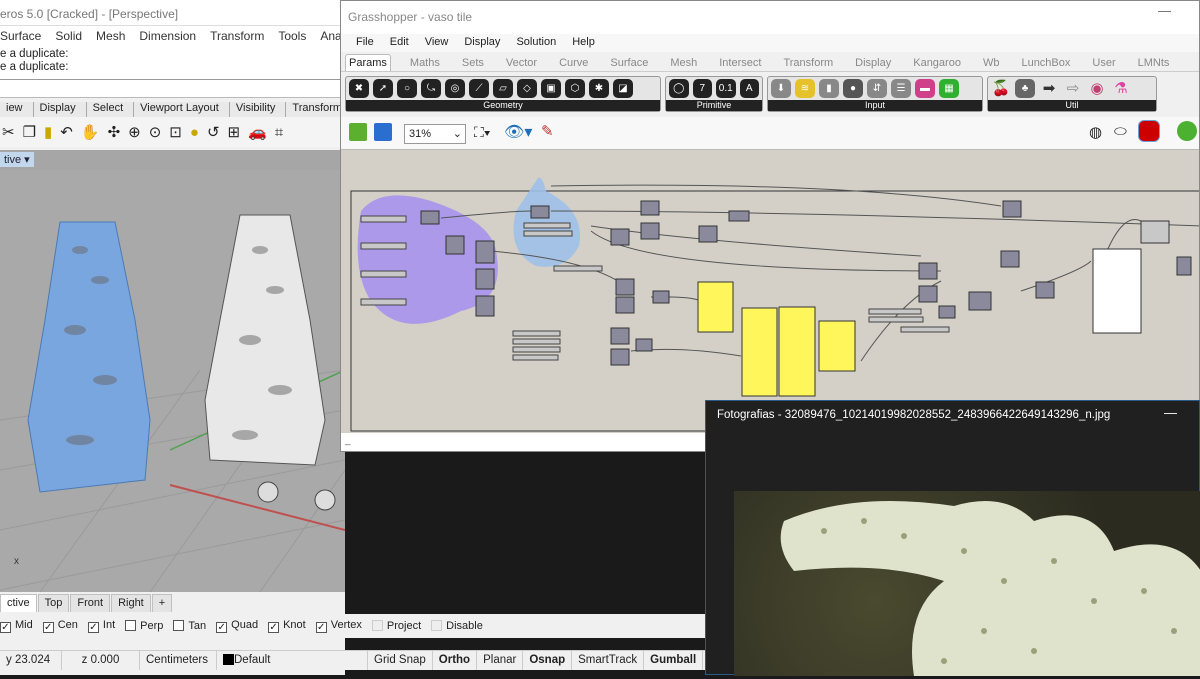  Describe the element at coordinates (29, 132) in the screenshot. I see `copy-icon: ❐` at that location.